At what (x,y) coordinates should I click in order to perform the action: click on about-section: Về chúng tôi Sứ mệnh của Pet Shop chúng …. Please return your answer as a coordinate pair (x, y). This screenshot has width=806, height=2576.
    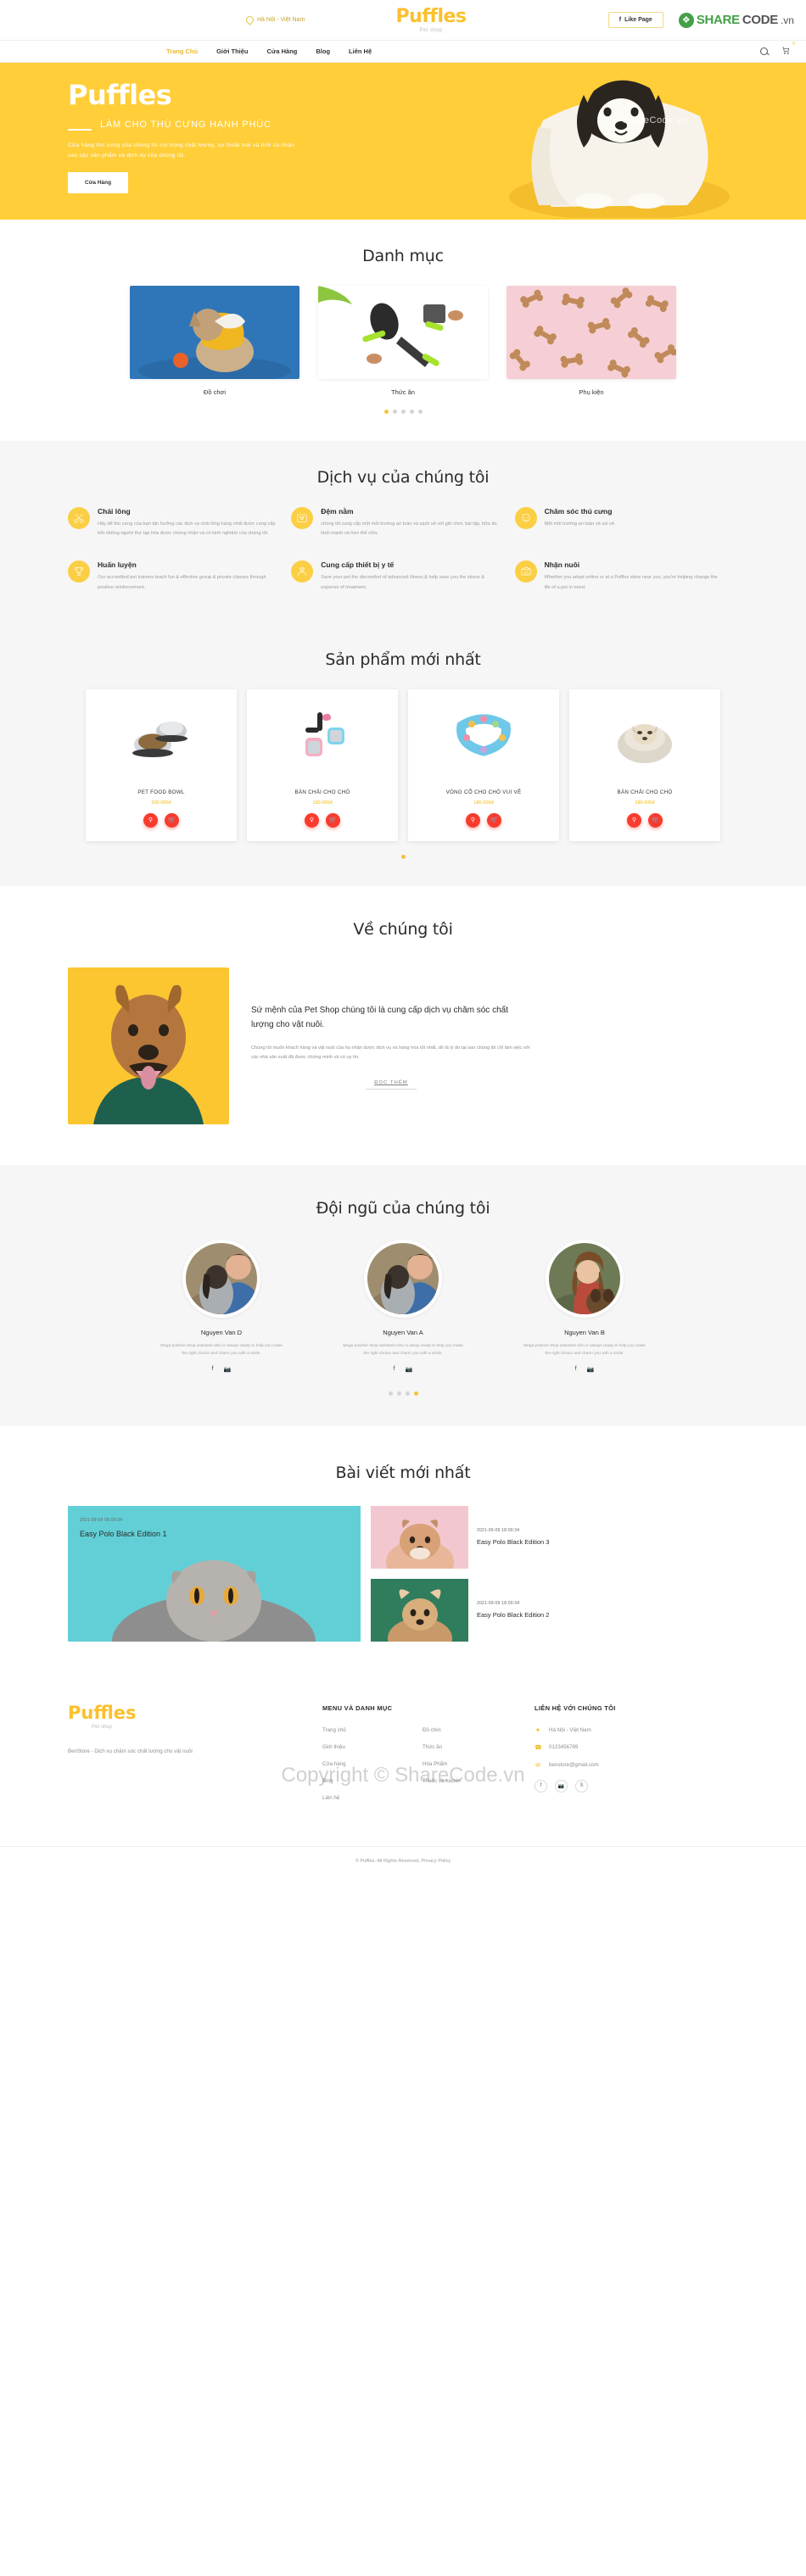
    Looking at the image, I should click on (403, 1025).